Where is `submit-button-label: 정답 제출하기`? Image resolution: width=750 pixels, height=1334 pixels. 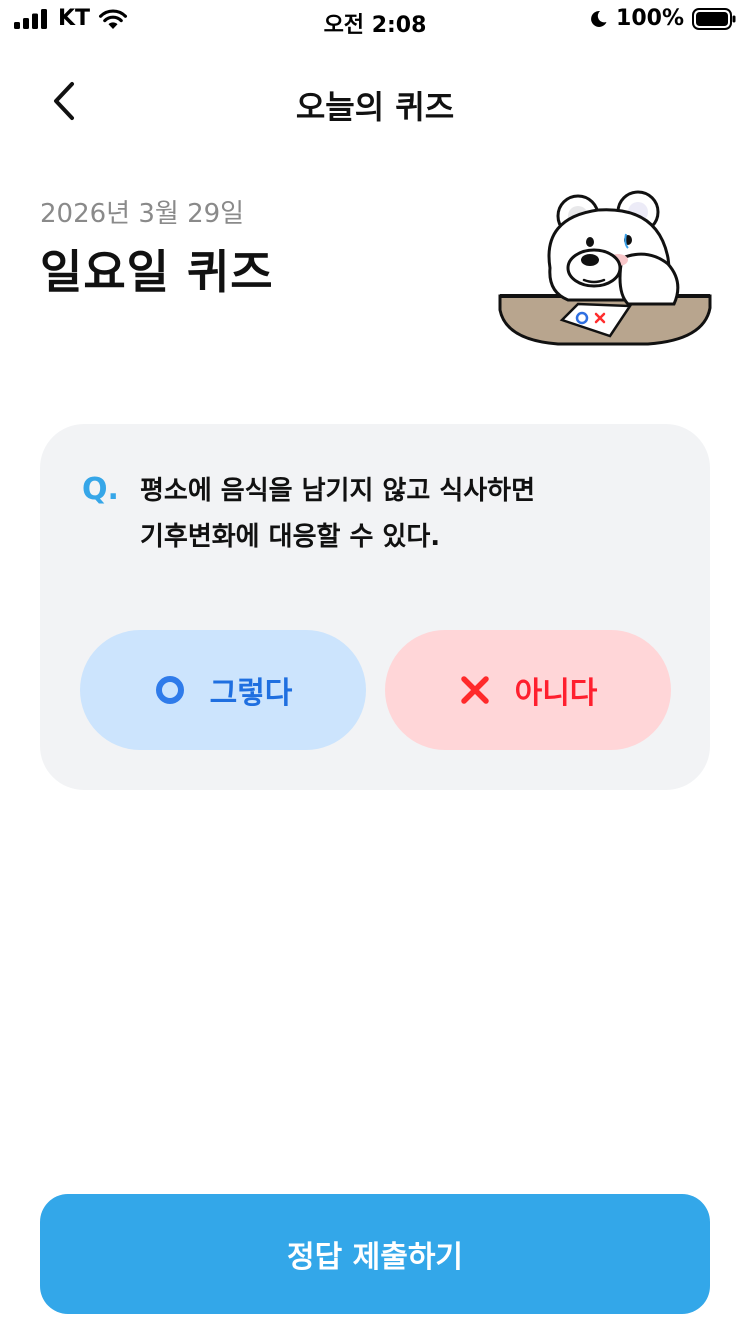
submit-button-label: 정답 제출하기 is located at coordinates (375, 1257).